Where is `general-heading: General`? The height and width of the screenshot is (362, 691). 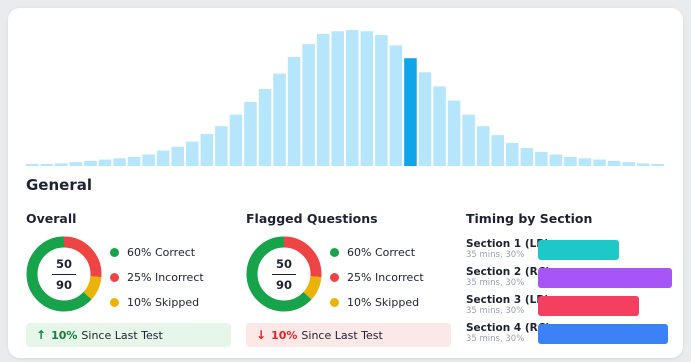
general-heading: General is located at coordinates (59, 185).